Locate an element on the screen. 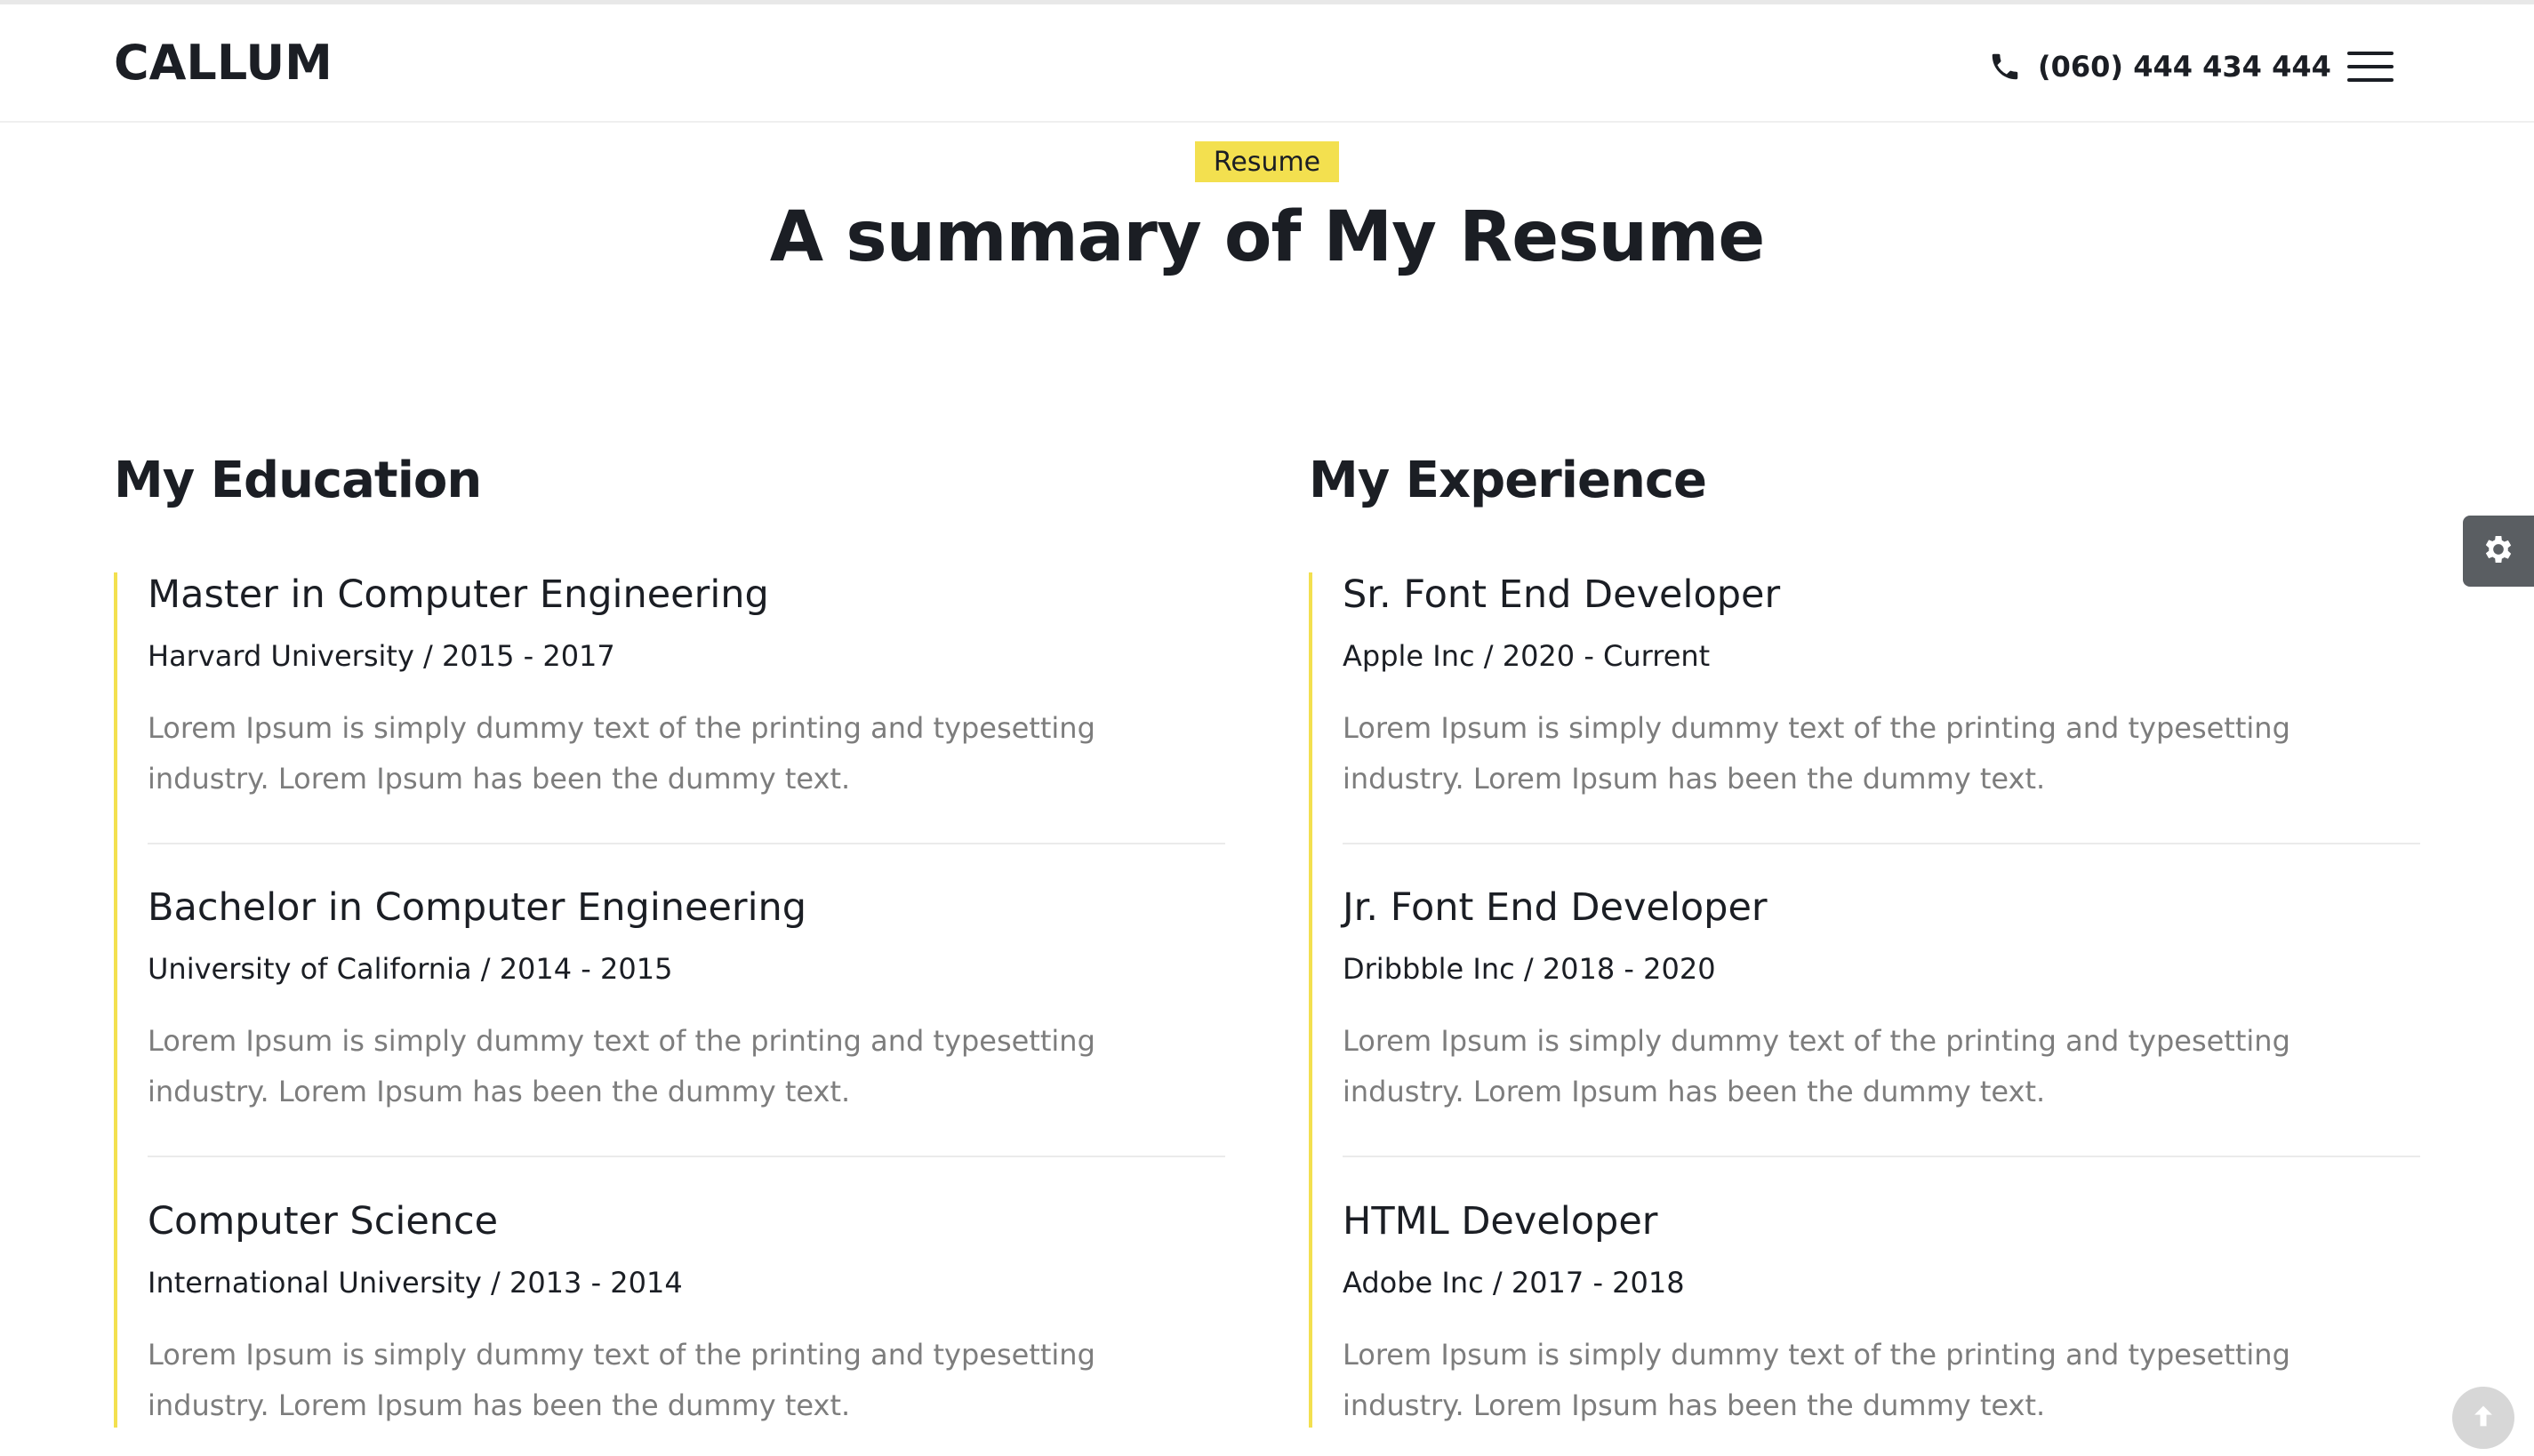 This screenshot has width=2534, height=1456. scroll-top-button is located at coordinates (2483, 1418).